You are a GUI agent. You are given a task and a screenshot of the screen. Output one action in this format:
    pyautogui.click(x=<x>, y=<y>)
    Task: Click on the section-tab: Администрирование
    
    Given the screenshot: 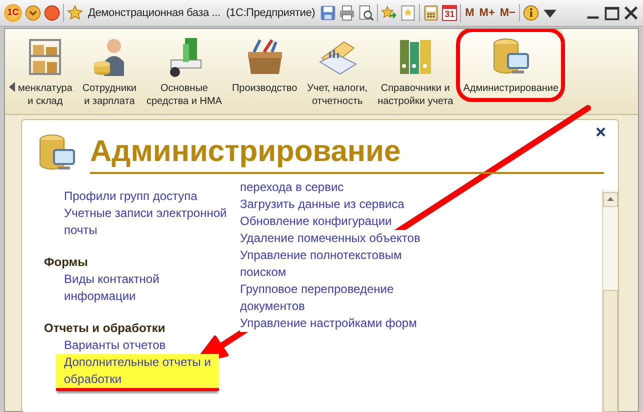 What is the action you would take?
    pyautogui.click(x=511, y=64)
    